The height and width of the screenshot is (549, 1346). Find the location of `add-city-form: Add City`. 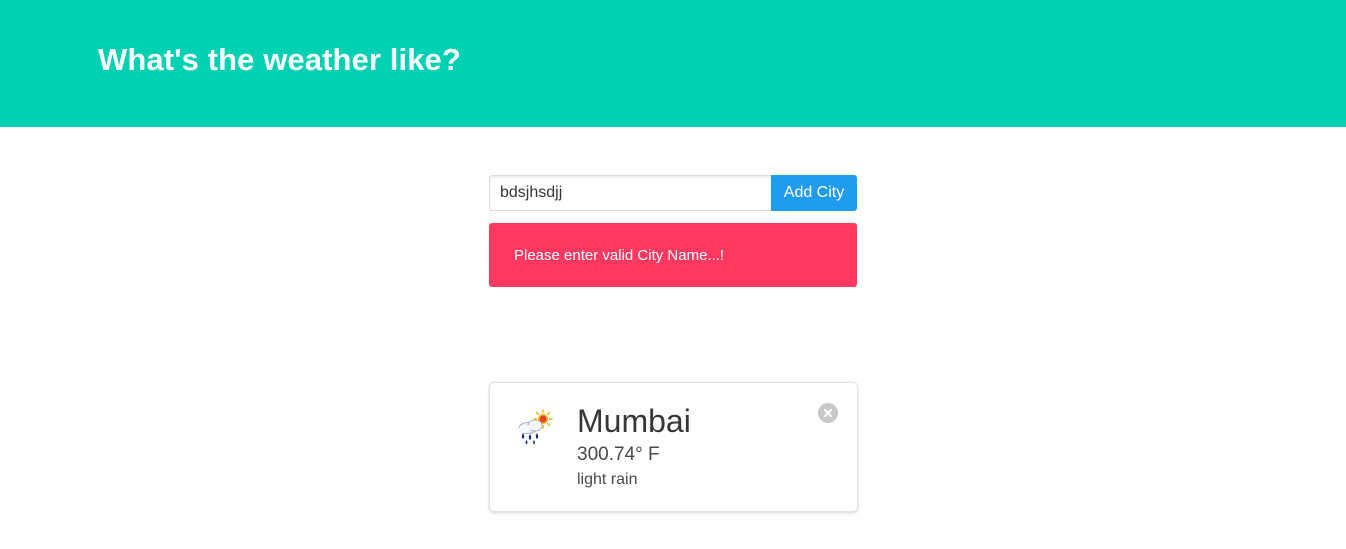

add-city-form: Add City is located at coordinates (673, 193).